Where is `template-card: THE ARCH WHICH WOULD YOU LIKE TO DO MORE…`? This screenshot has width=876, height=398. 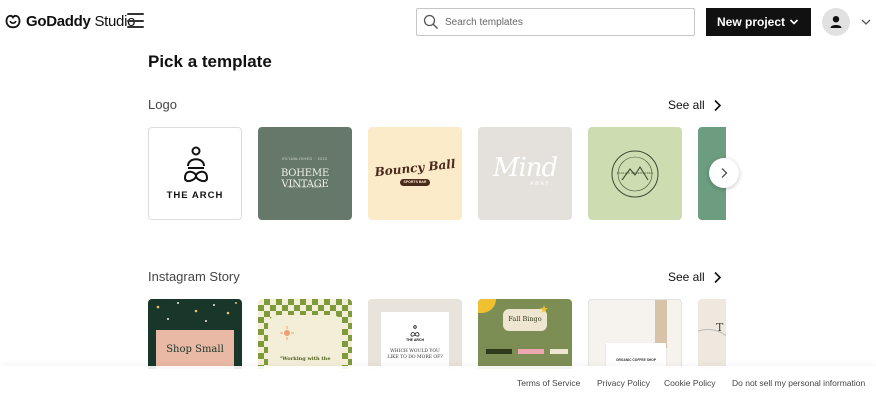
template-card: THE ARCH WHICH WOULD YOU LIKE TO DO MORE… is located at coordinates (415, 334).